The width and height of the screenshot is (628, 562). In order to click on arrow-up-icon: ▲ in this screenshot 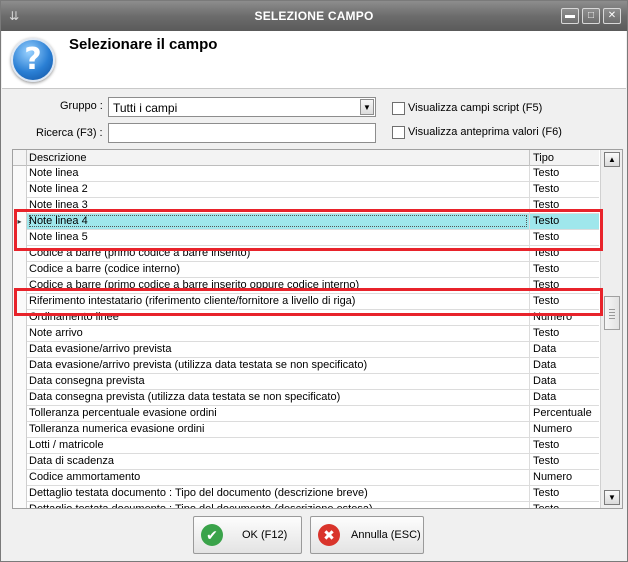, I will do `click(612, 159)`.